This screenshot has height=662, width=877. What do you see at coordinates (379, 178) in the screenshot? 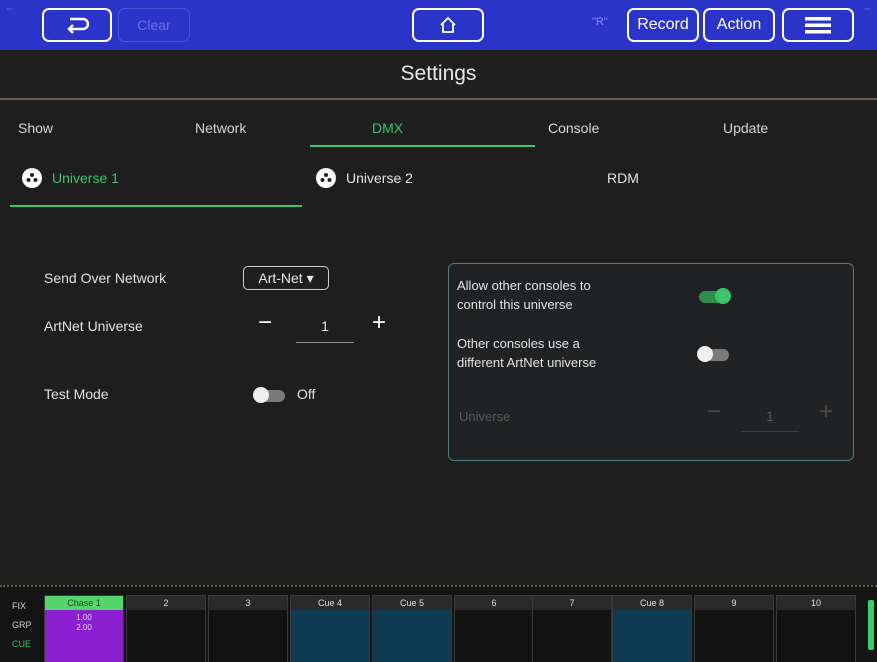
I see `subtab-label: Universe 2` at bounding box center [379, 178].